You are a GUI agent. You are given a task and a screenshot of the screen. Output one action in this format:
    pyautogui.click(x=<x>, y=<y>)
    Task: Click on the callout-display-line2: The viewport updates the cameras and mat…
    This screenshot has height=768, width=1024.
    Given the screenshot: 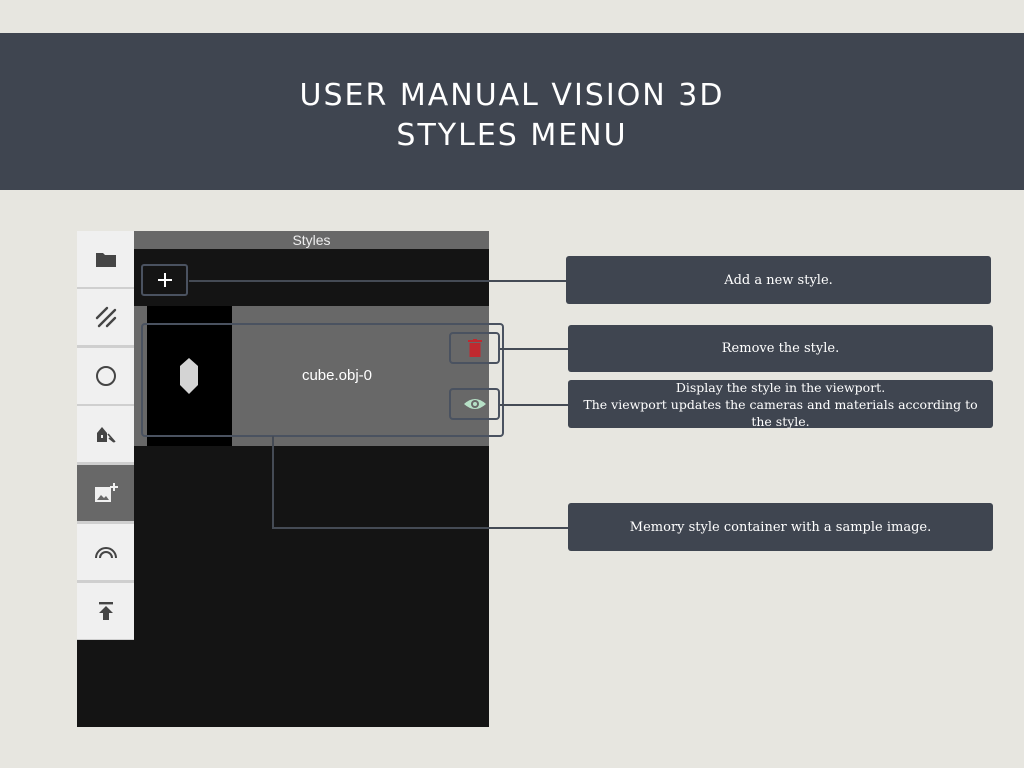 What is the action you would take?
    pyautogui.click(x=780, y=404)
    